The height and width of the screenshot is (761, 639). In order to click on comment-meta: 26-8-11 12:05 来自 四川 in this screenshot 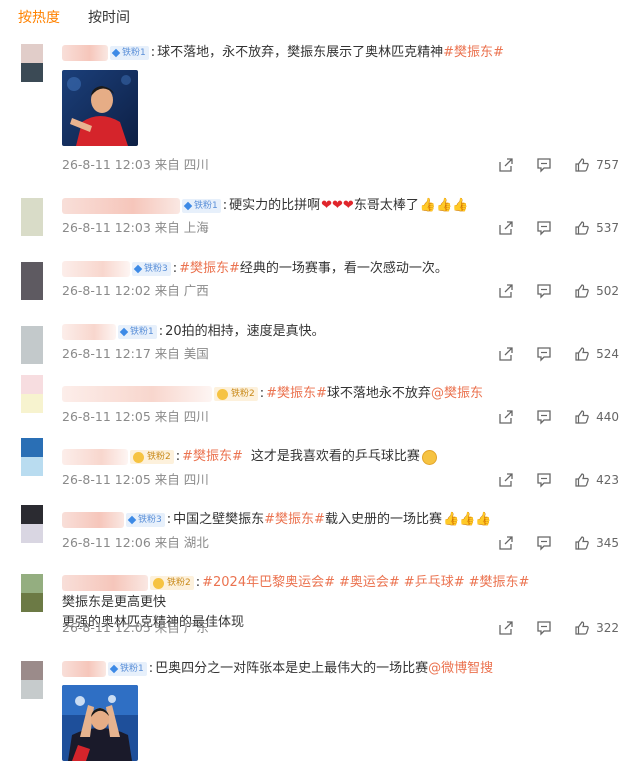, I will do `click(135, 480)`.